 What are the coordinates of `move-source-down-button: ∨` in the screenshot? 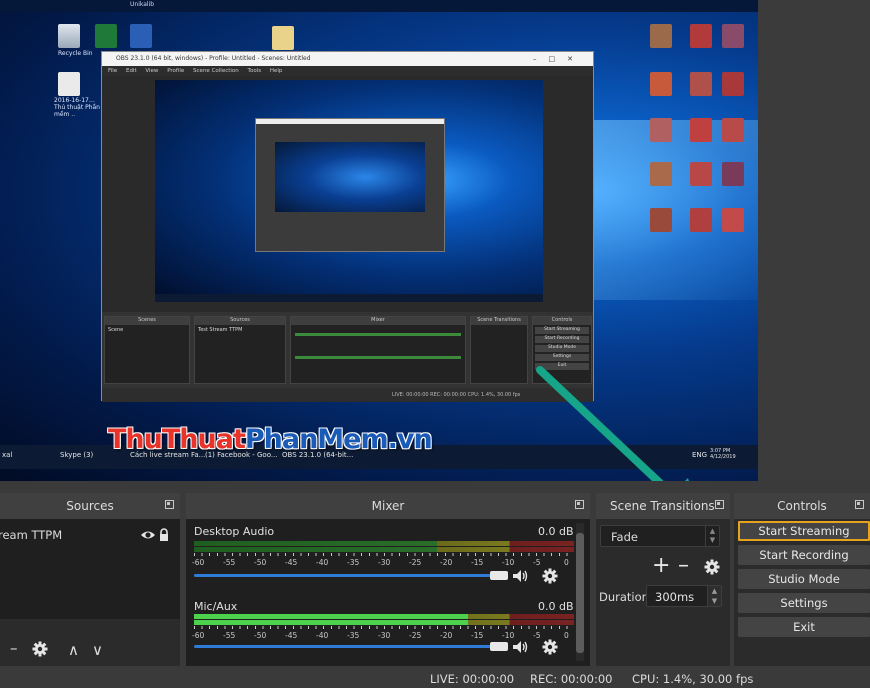 It's located at (97, 650).